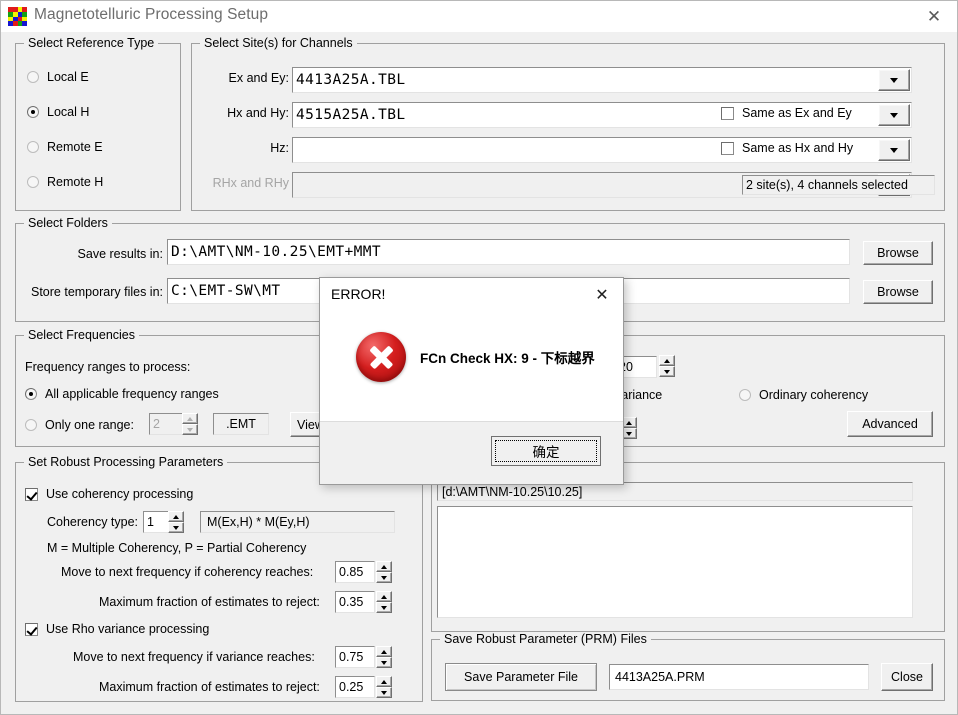 The height and width of the screenshot is (715, 958). I want to click on rho-move-spinner, so click(384, 657).